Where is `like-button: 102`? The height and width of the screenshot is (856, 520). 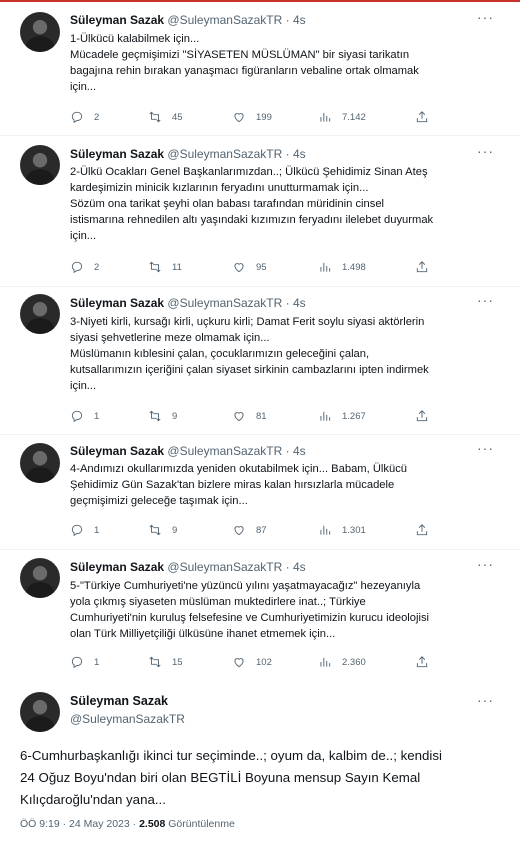 like-button: 102 is located at coordinates (252, 662).